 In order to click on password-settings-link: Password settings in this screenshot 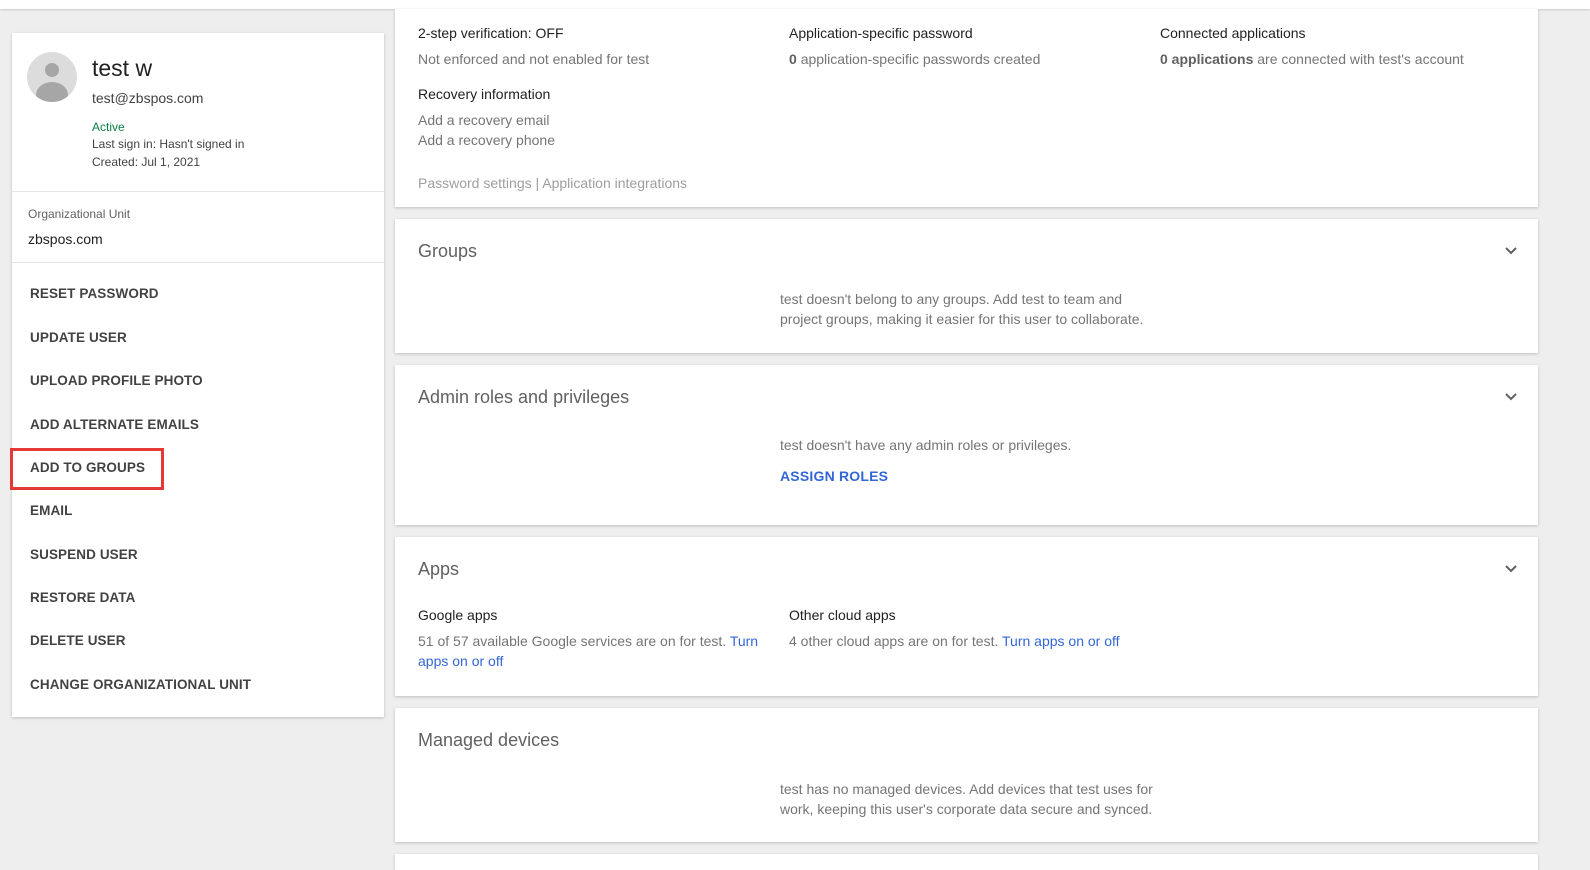, I will do `click(475, 183)`.